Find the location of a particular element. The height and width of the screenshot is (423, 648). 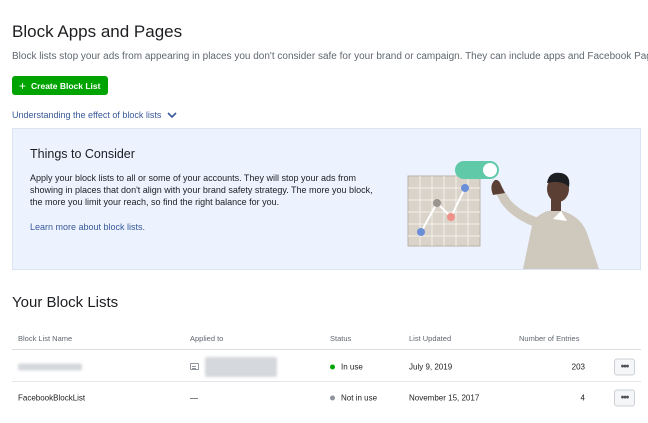

applied-to-cell is located at coordinates (233, 366).